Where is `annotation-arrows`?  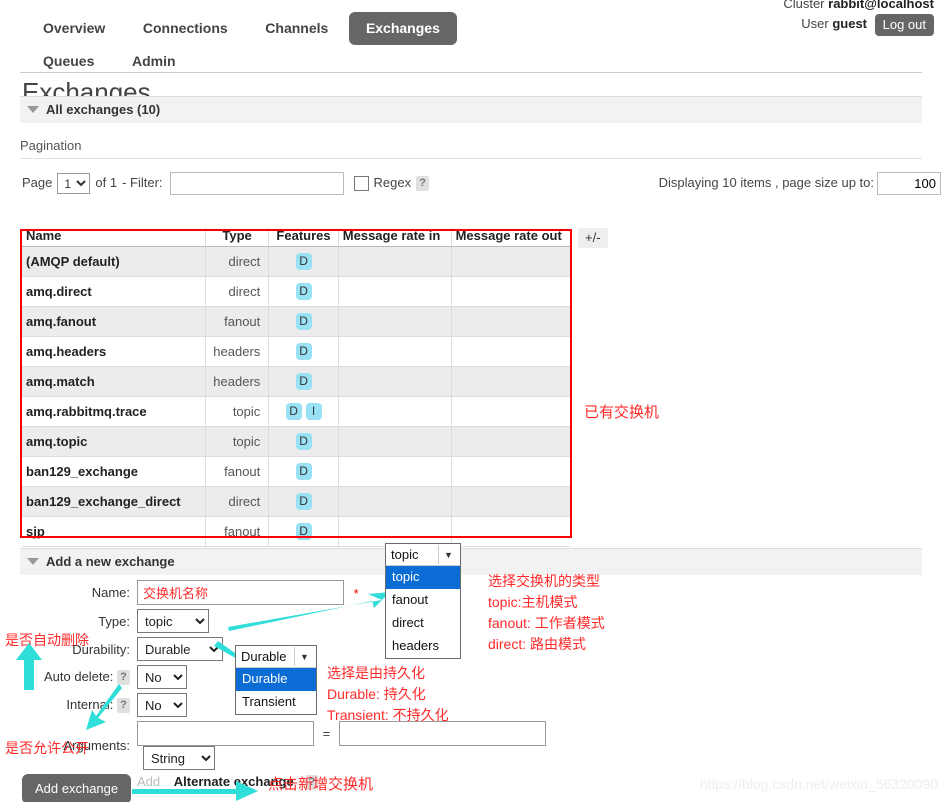 annotation-arrows is located at coordinates (203, 696).